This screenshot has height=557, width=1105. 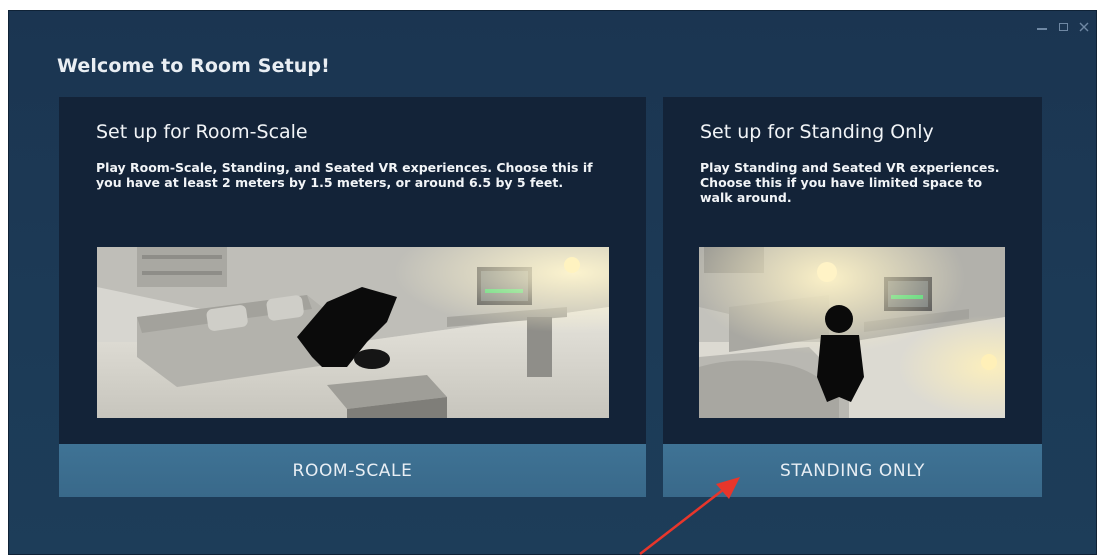 What do you see at coordinates (202, 132) in the screenshot?
I see `room-scale-heading: Set up for Room-Scale` at bounding box center [202, 132].